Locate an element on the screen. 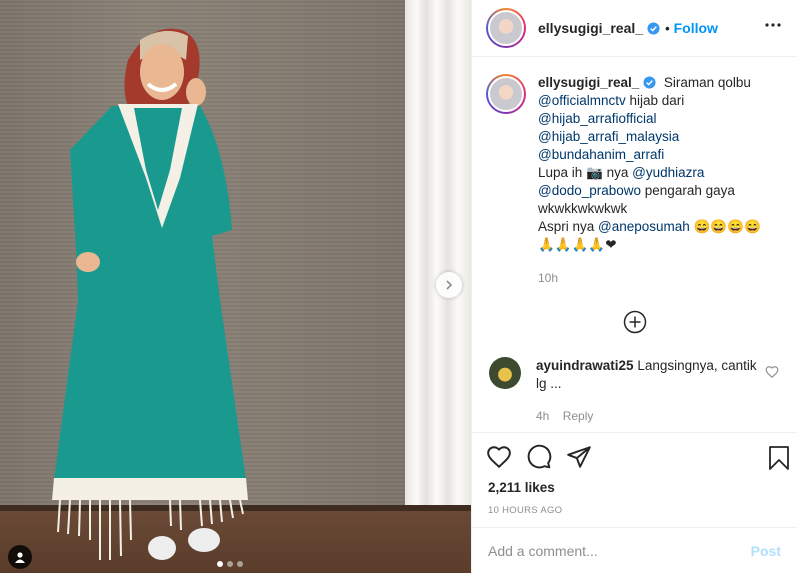  caption-line: Lupa ih 📷 nya @yudhiazra is located at coordinates (621, 172).